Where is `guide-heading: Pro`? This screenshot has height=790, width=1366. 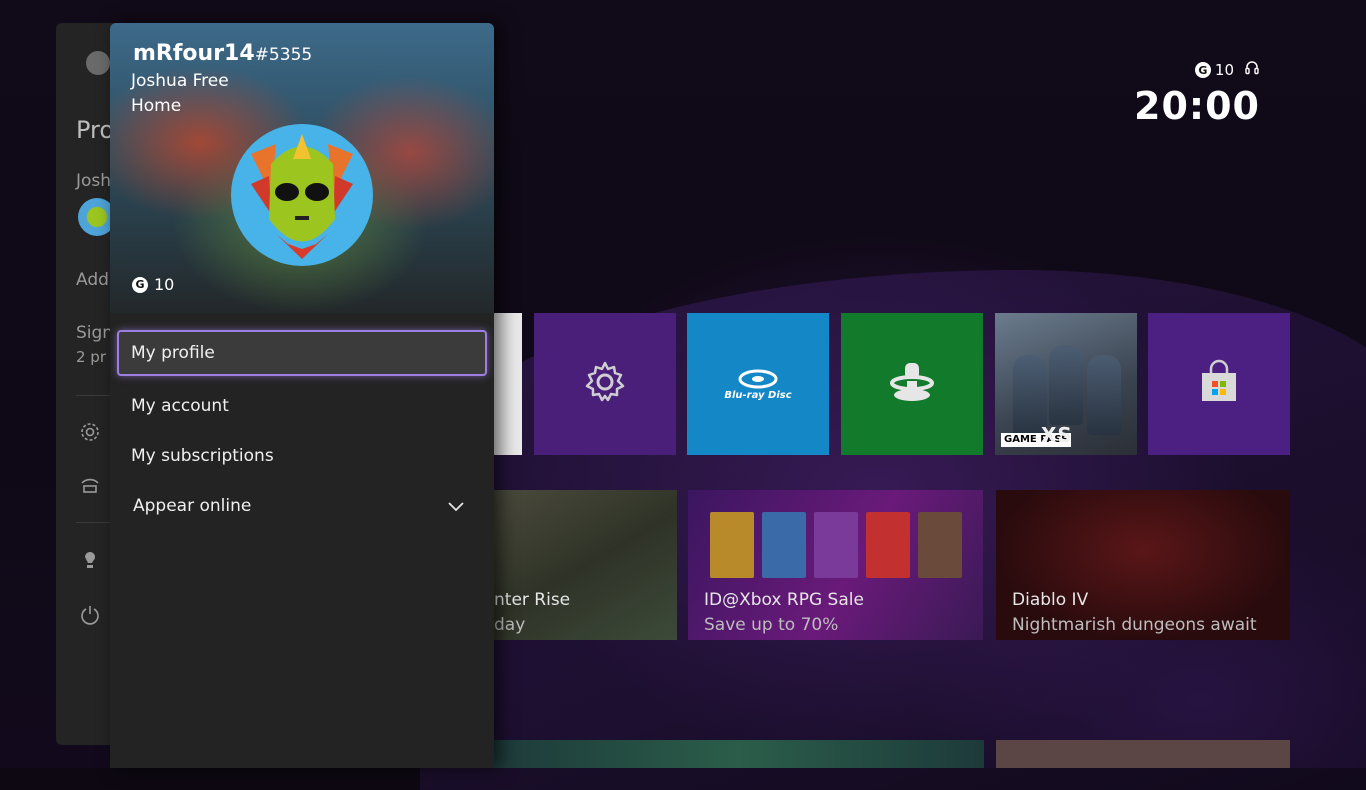
guide-heading: Pro is located at coordinates (95, 130).